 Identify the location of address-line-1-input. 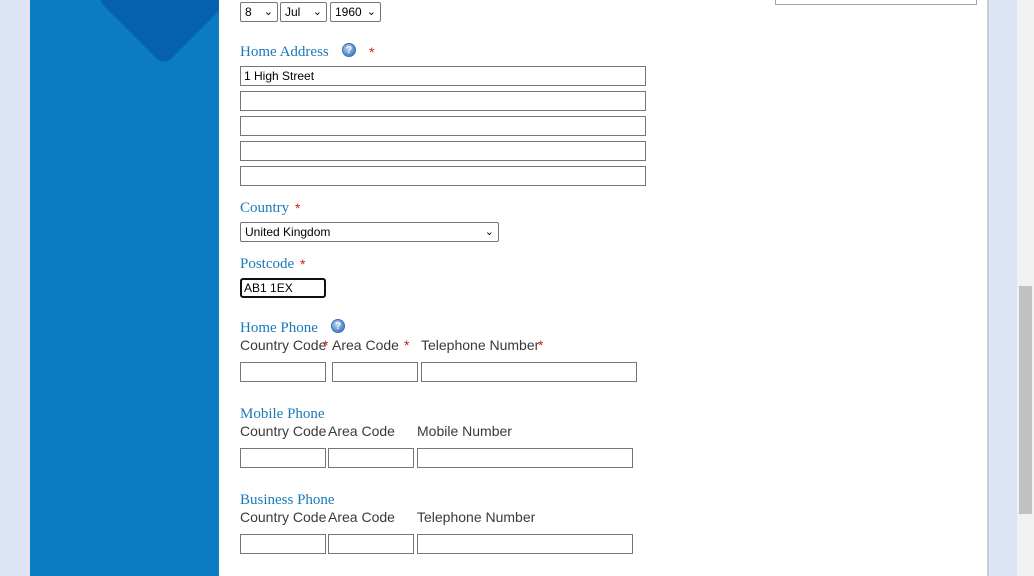
(443, 76).